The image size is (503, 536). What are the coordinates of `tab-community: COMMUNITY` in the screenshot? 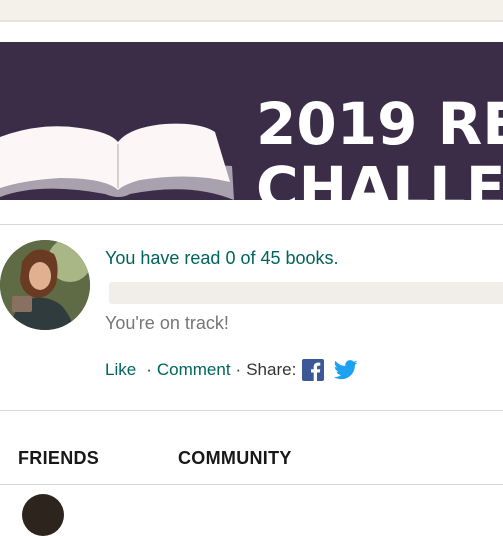 It's located at (235, 458).